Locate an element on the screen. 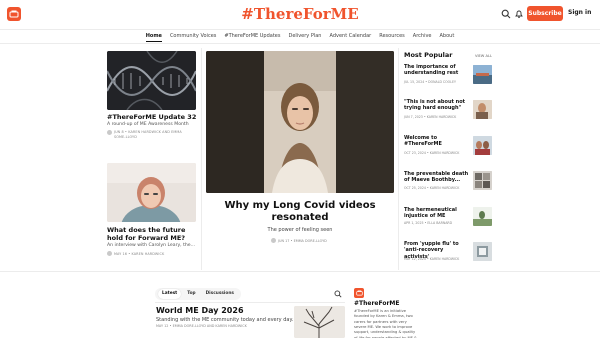  hero-image is located at coordinates (300, 122).